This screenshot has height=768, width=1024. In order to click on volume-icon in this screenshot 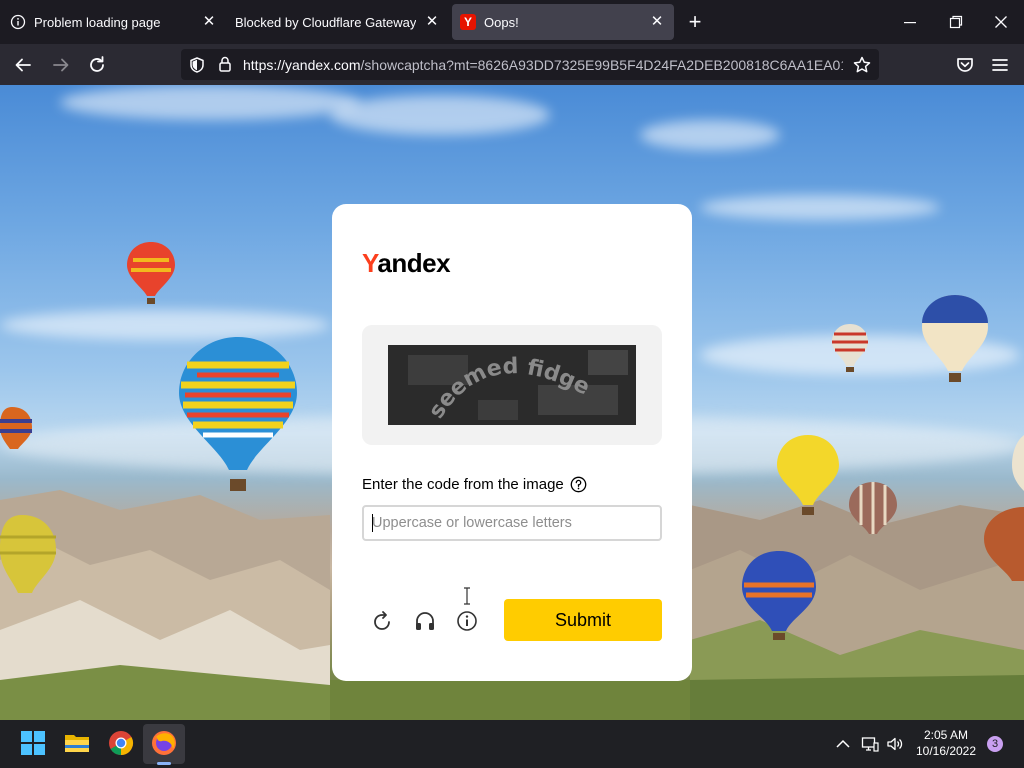, I will do `click(895, 744)`.